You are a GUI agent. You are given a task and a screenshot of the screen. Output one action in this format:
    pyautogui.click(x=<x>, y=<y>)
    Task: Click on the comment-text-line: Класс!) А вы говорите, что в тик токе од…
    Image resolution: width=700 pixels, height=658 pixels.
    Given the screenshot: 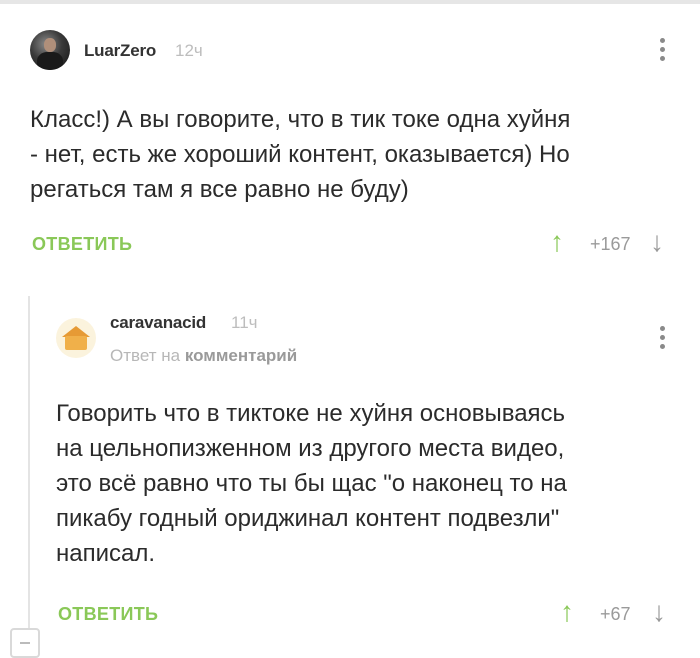 What is the action you would take?
    pyautogui.click(x=300, y=119)
    